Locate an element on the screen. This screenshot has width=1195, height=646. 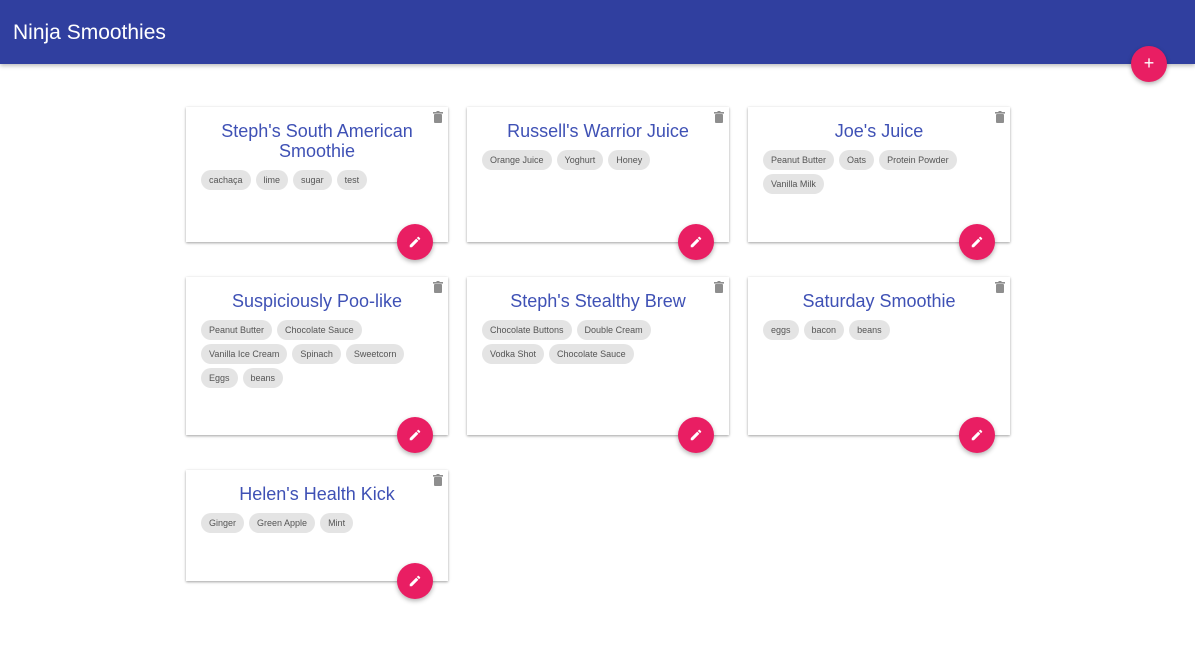
add-smoothie-button: + is located at coordinates (1149, 64).